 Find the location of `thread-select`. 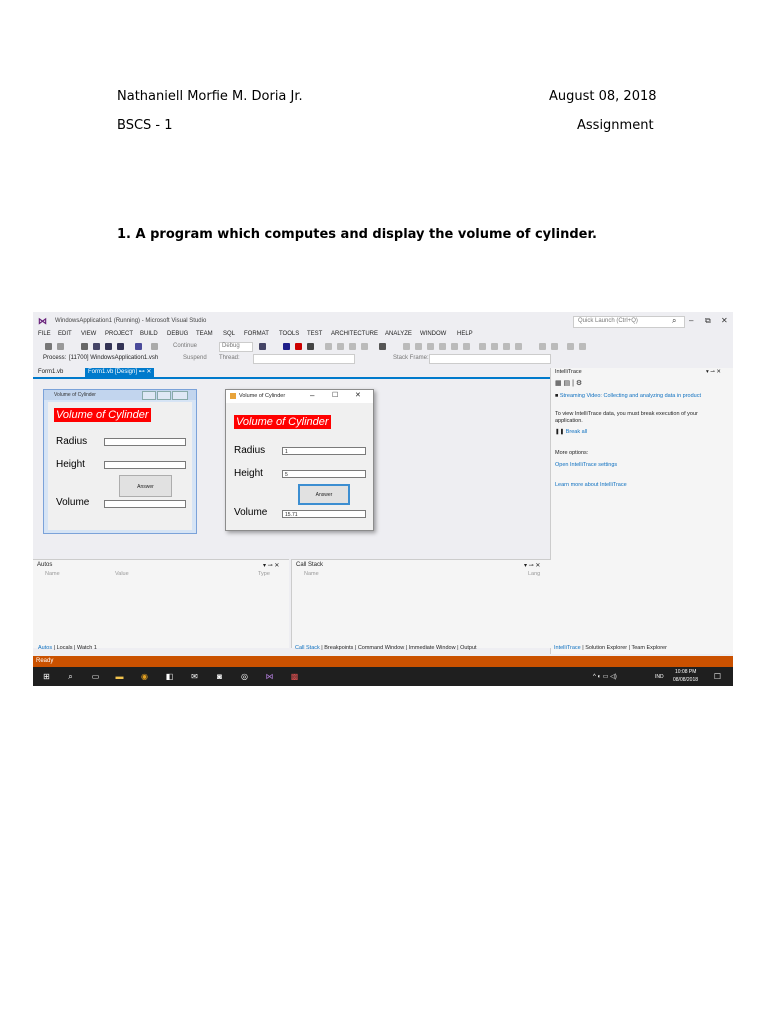

thread-select is located at coordinates (304, 359).